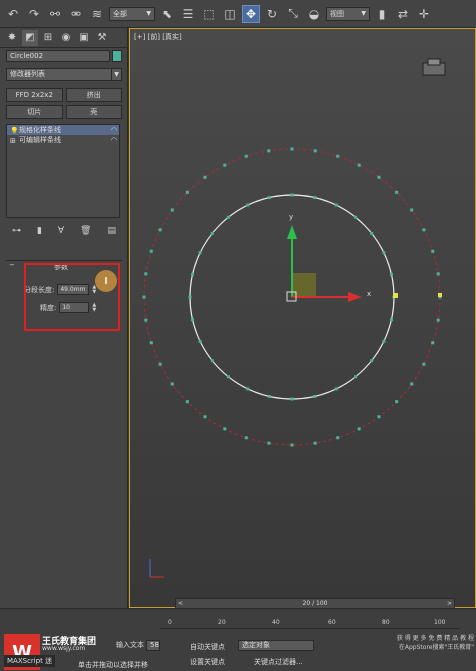  Describe the element at coordinates (180, 603) in the screenshot. I see `prev-frame-icon: <` at that location.